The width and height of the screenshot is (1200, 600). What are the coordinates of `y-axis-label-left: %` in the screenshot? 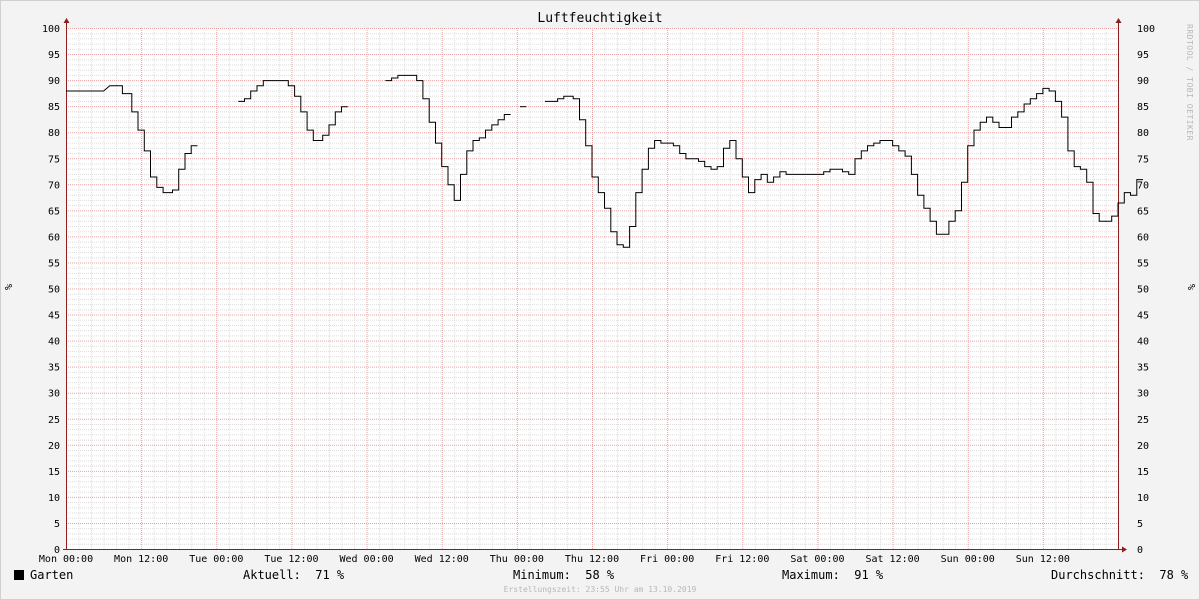 It's located at (9, 287).